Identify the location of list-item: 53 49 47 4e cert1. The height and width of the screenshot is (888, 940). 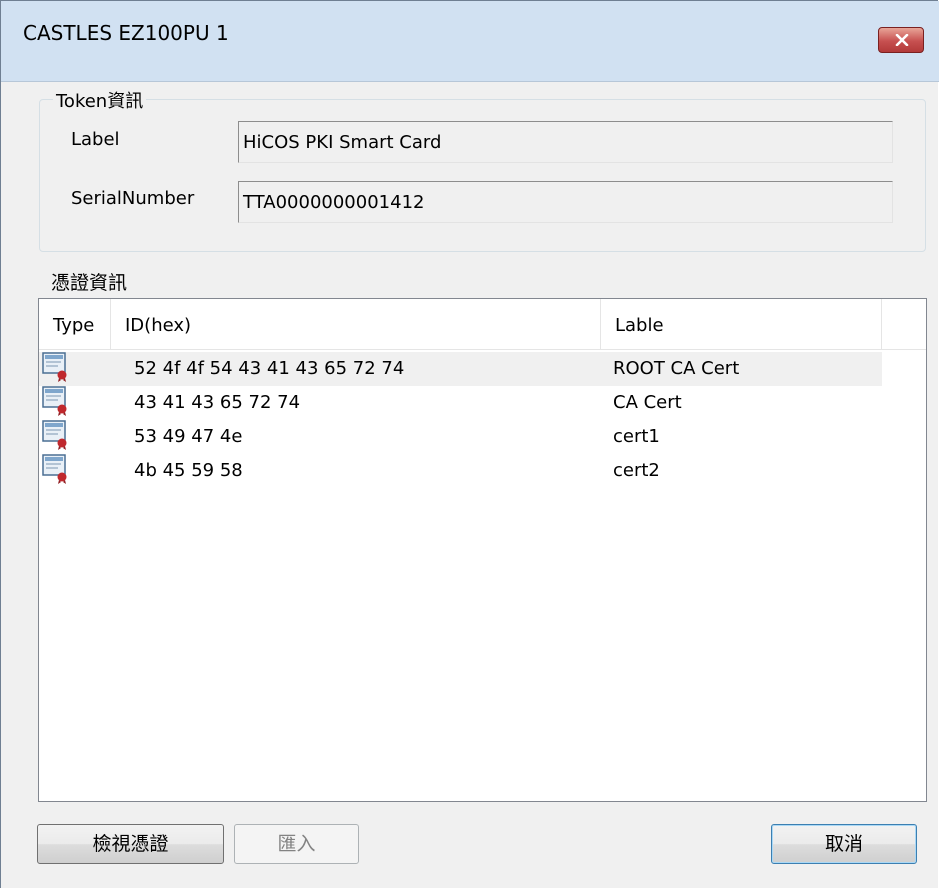
(482, 437).